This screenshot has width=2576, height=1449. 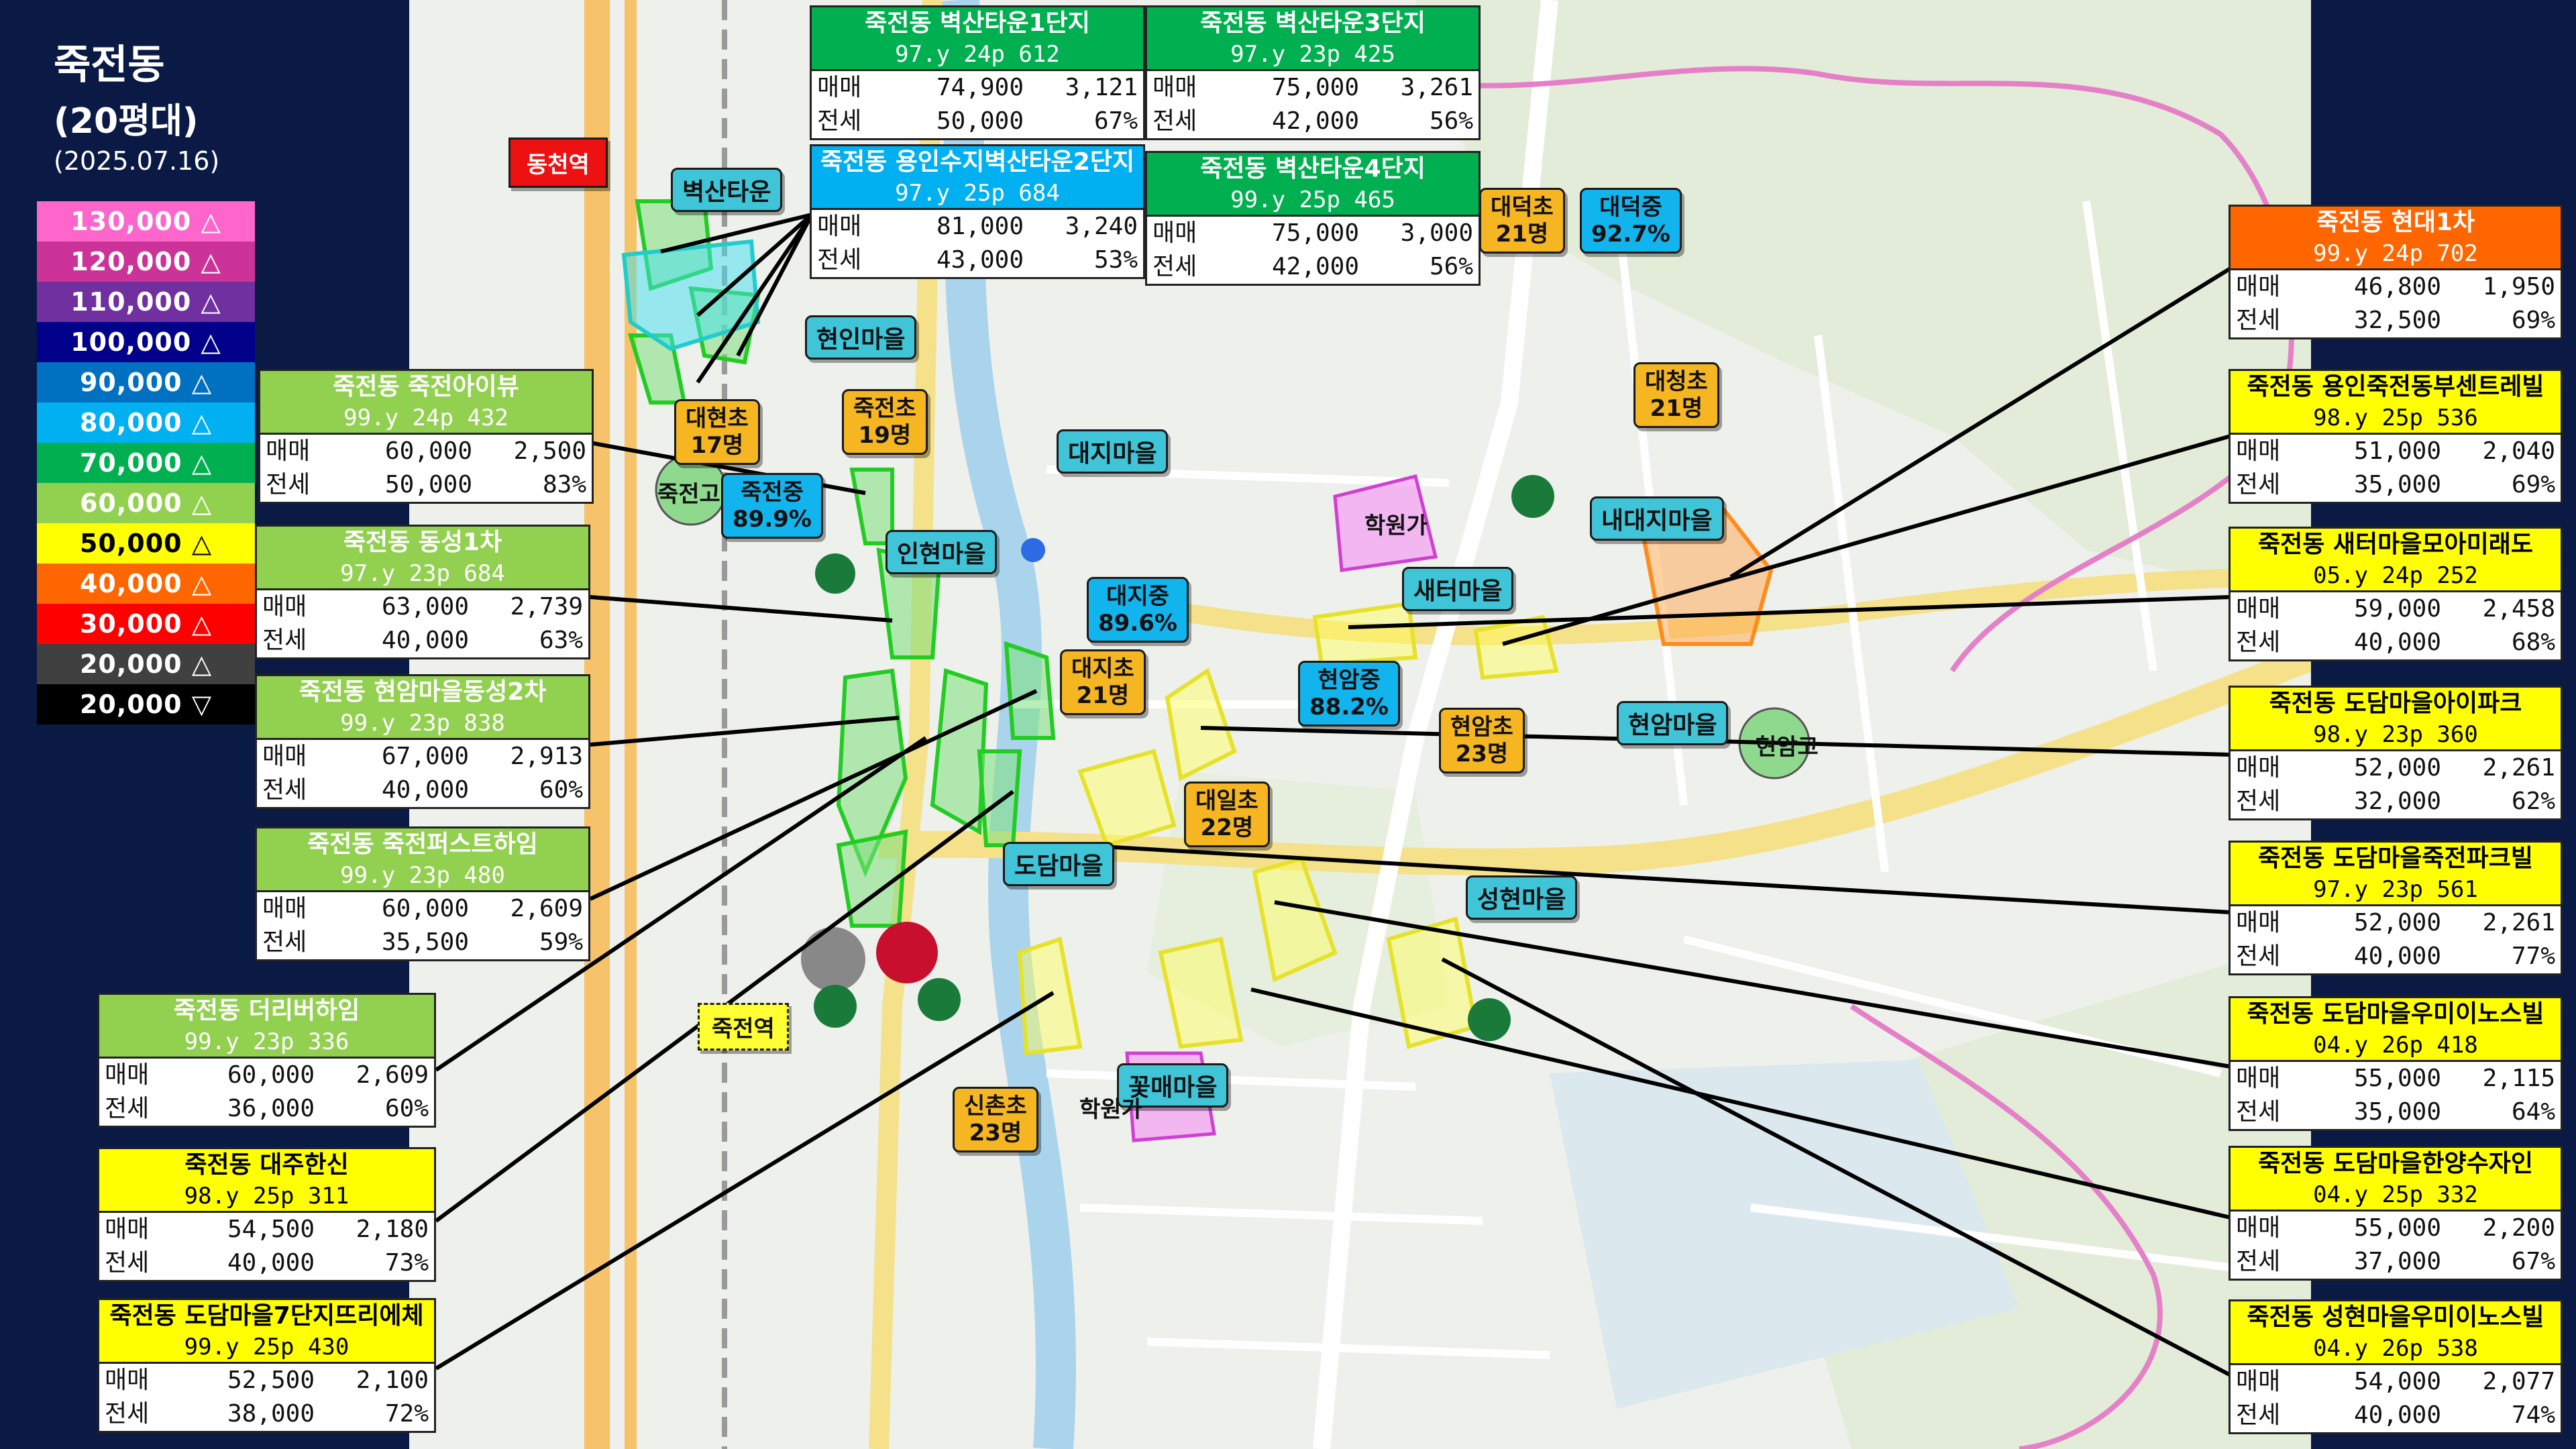 What do you see at coordinates (1111, 1107) in the screenshot?
I see `academy-area-south: 학원가` at bounding box center [1111, 1107].